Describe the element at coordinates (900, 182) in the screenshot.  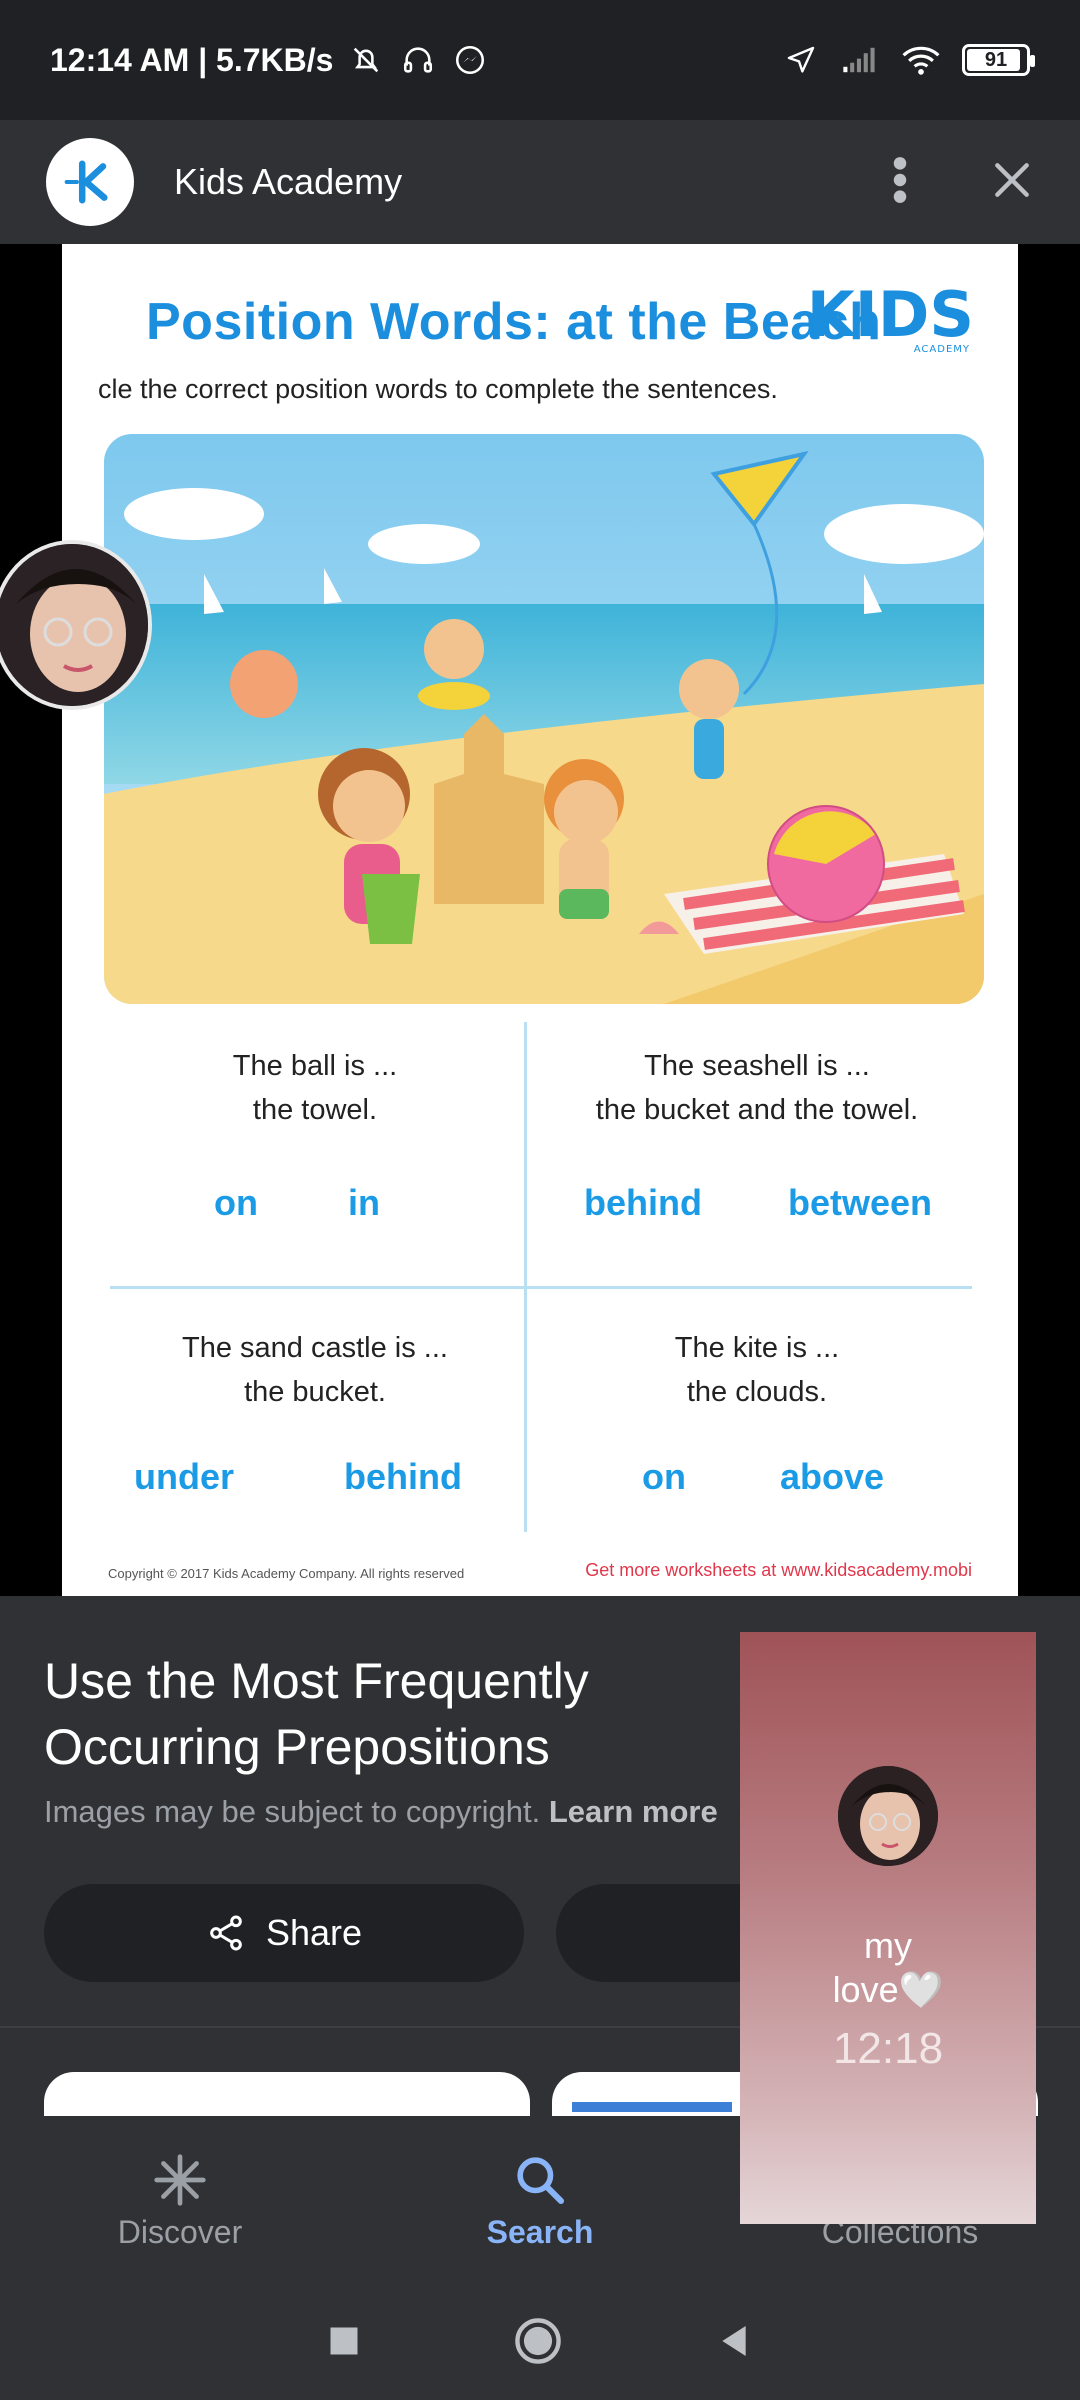
I see `more-vert-icon` at that location.